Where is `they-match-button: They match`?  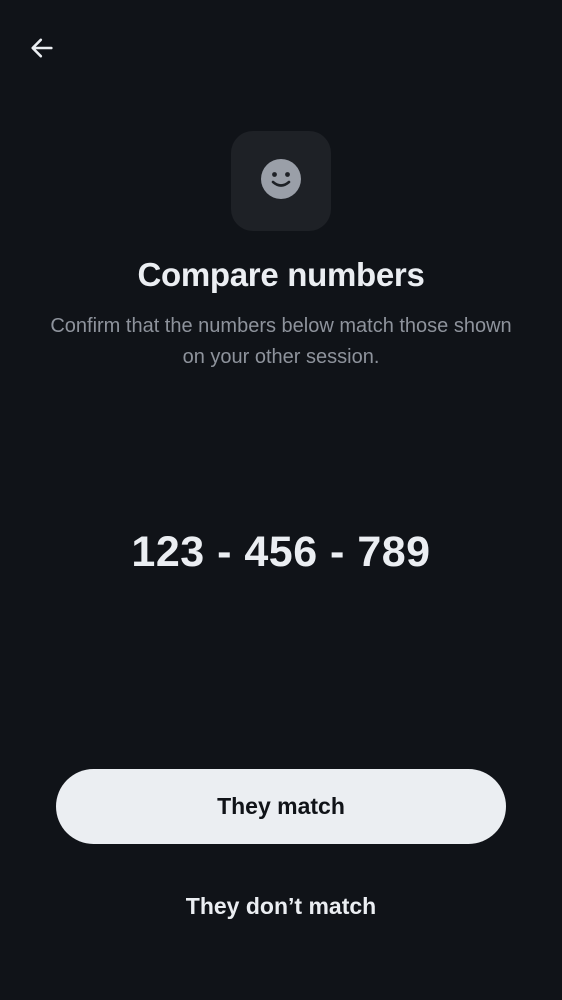 they-match-button: They match is located at coordinates (281, 806).